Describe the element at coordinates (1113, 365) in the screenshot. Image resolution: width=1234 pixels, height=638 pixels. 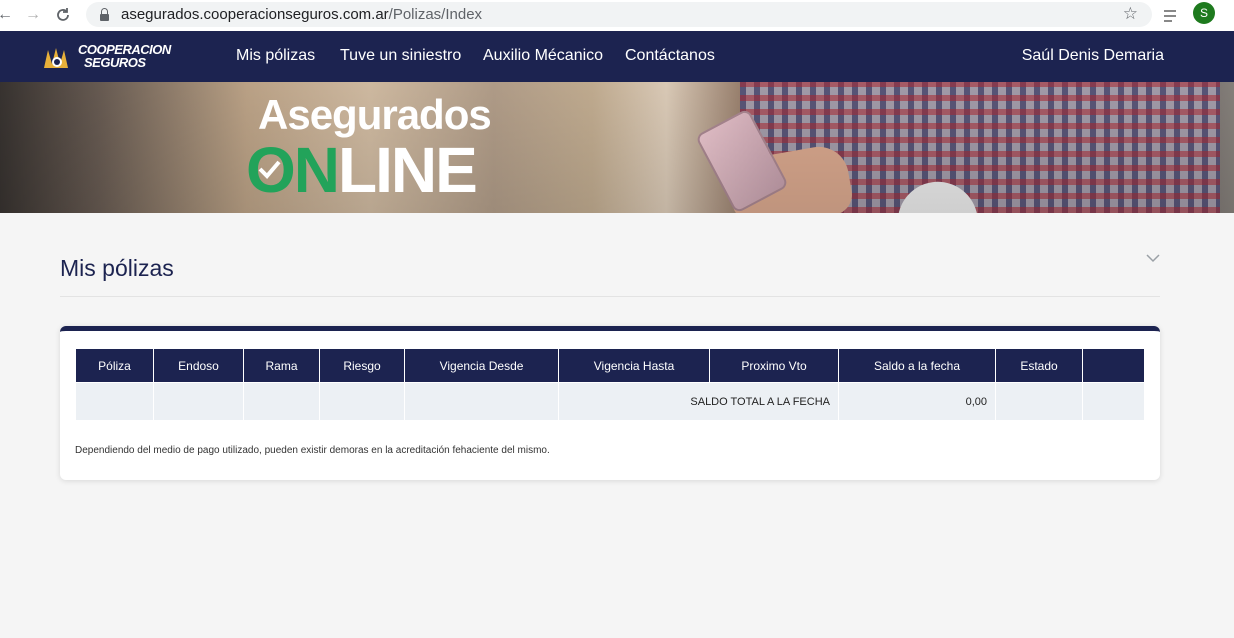
I see `col-actions` at that location.